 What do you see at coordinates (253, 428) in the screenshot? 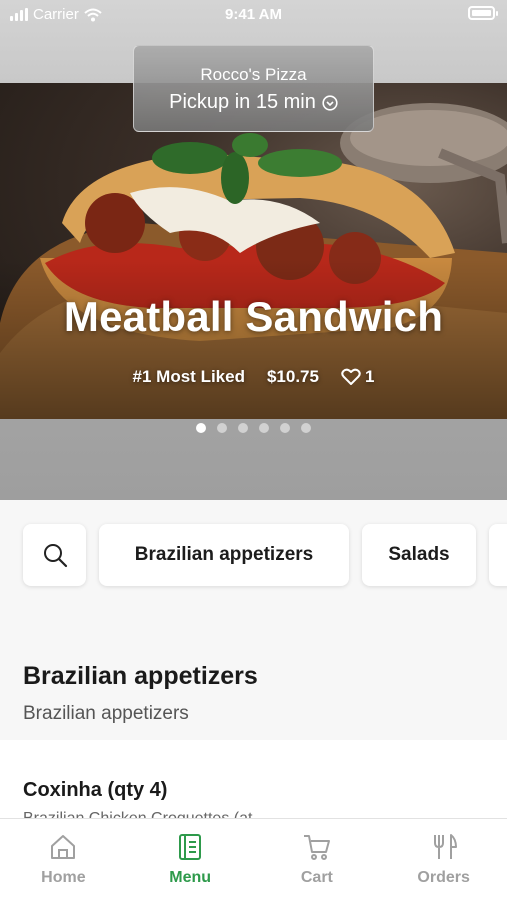
I see `carousel-dots` at bounding box center [253, 428].